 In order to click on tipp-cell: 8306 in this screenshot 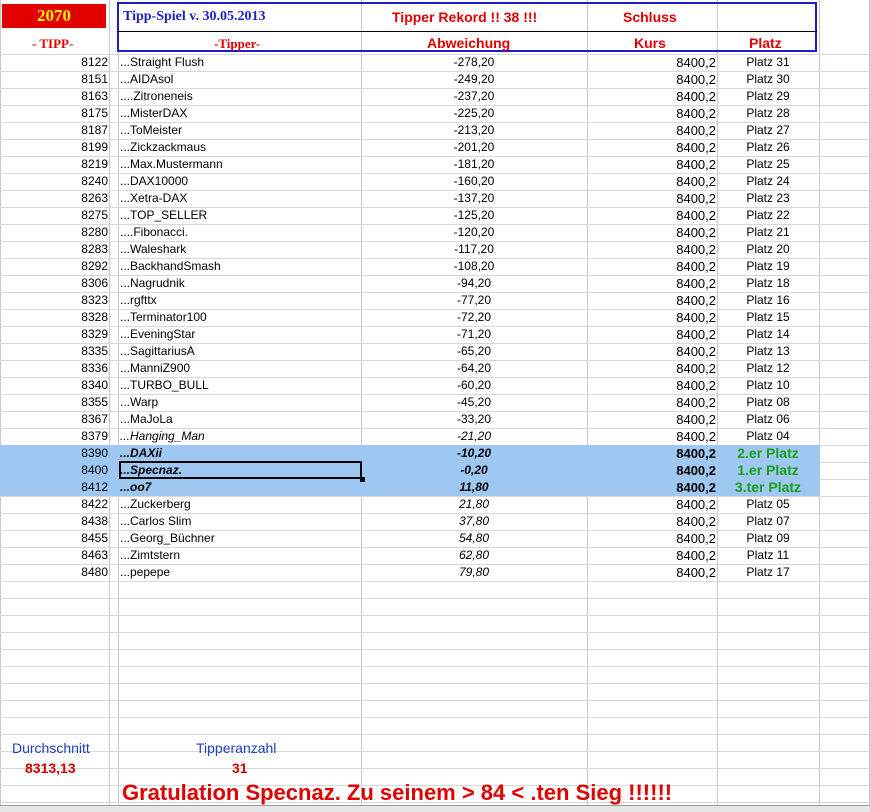, I will do `click(54, 283)`.